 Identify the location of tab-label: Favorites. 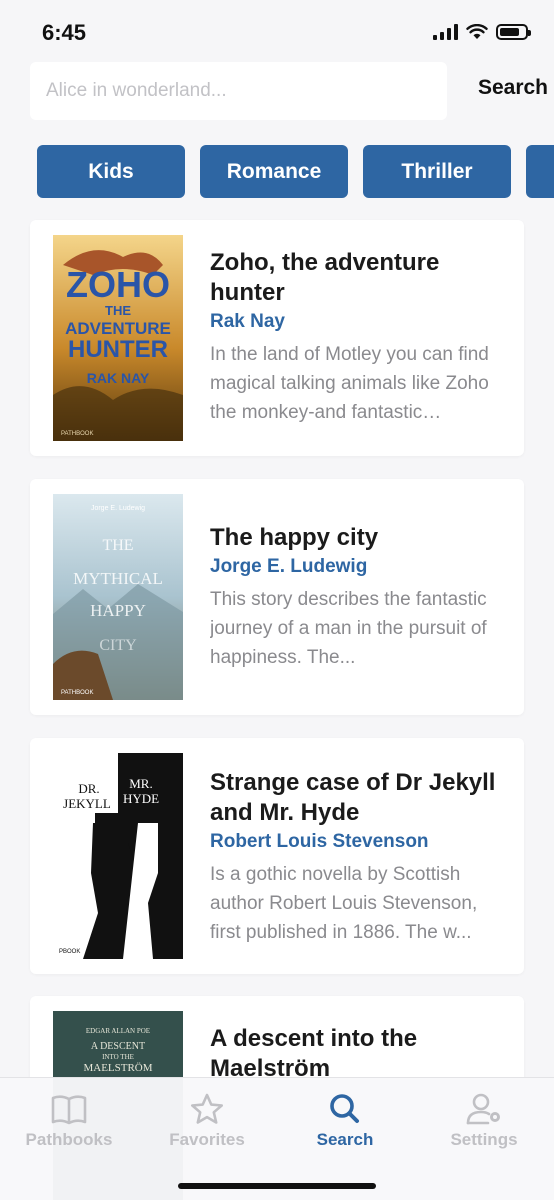
(207, 1139).